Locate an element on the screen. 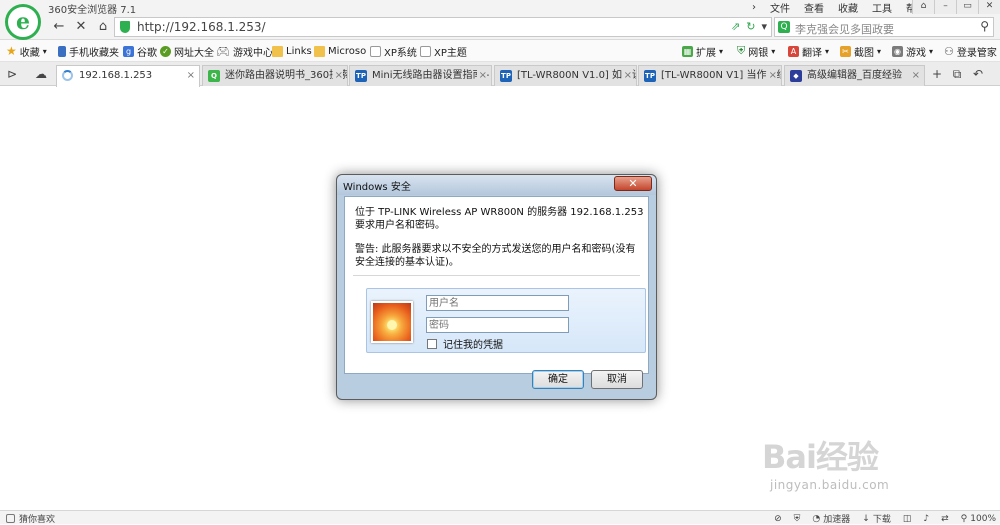 The width and height of the screenshot is (1000, 525). url-text: http://192.168.1.253/ is located at coordinates (201, 27).